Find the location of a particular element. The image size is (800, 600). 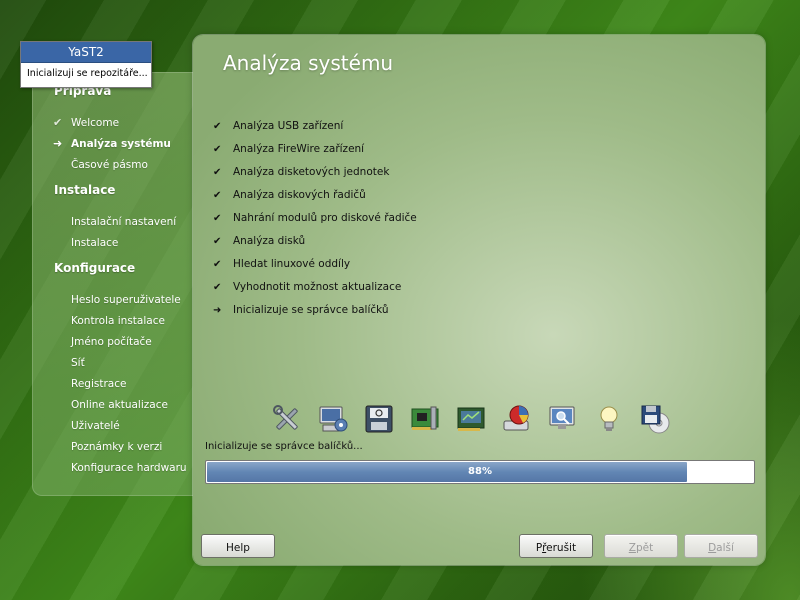

sidebar-item-analyza-systemu: ➜ Analýza systému is located at coordinates (112, 143).